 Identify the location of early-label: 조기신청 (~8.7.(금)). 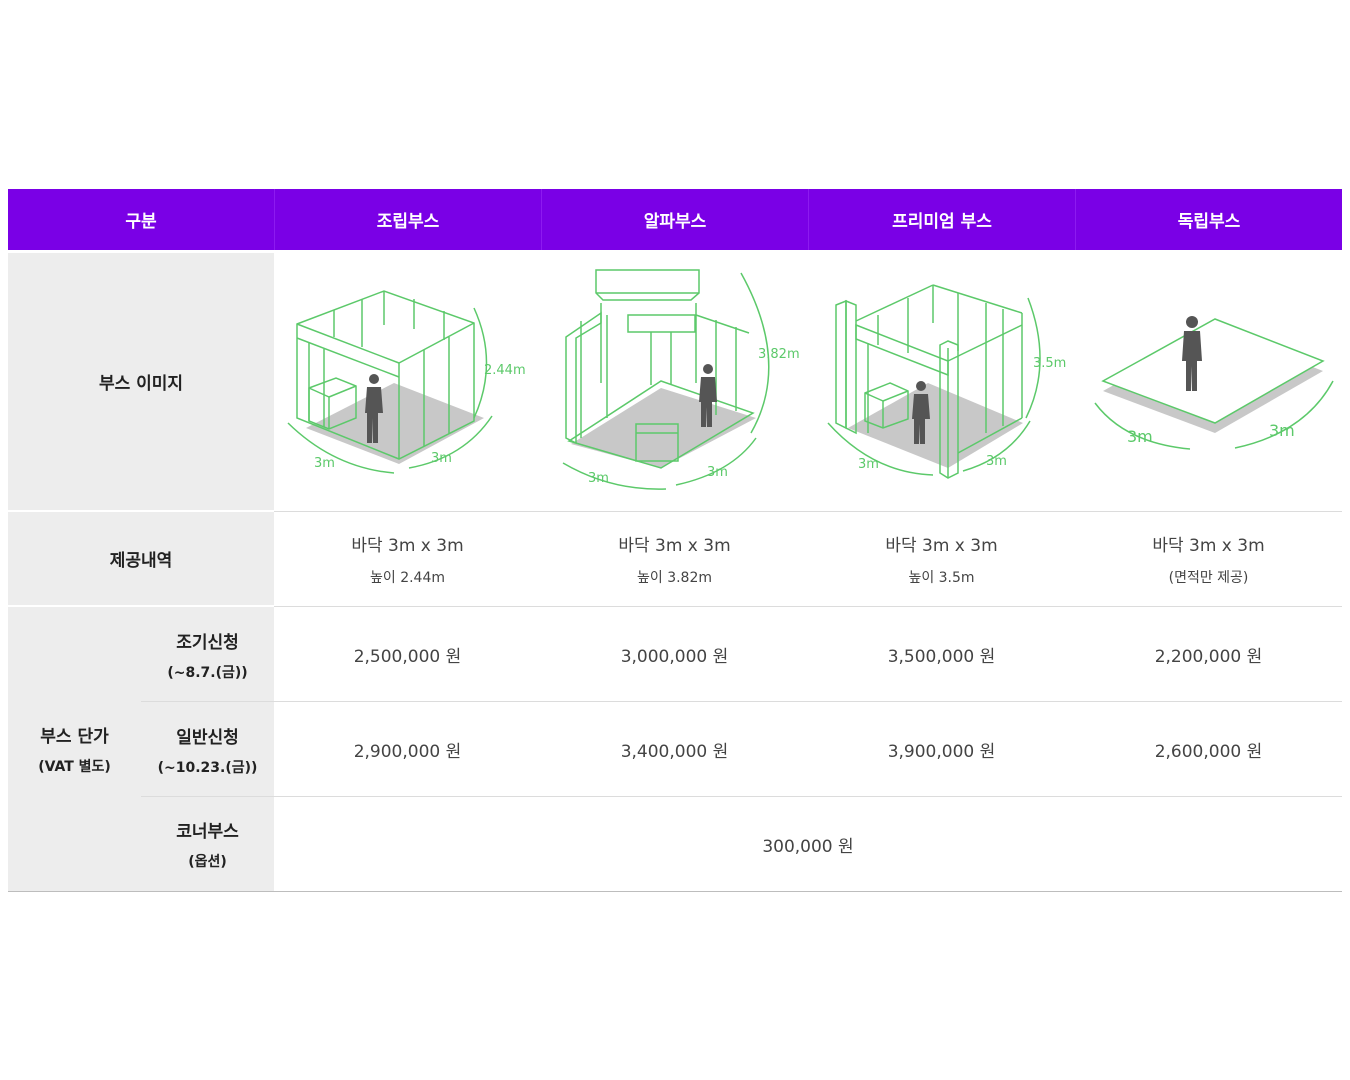
(207, 655).